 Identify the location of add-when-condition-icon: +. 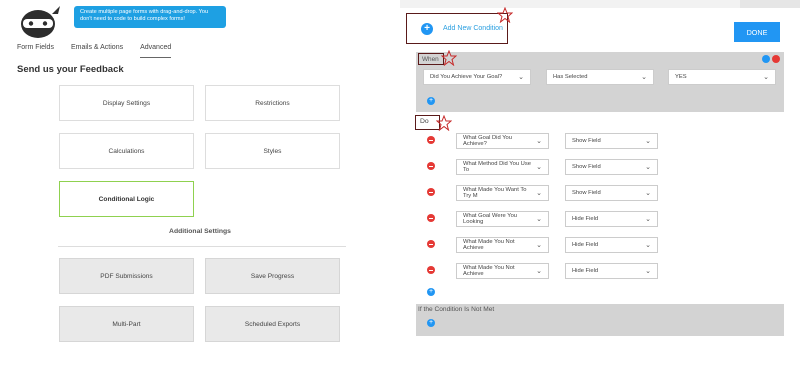
(431, 101).